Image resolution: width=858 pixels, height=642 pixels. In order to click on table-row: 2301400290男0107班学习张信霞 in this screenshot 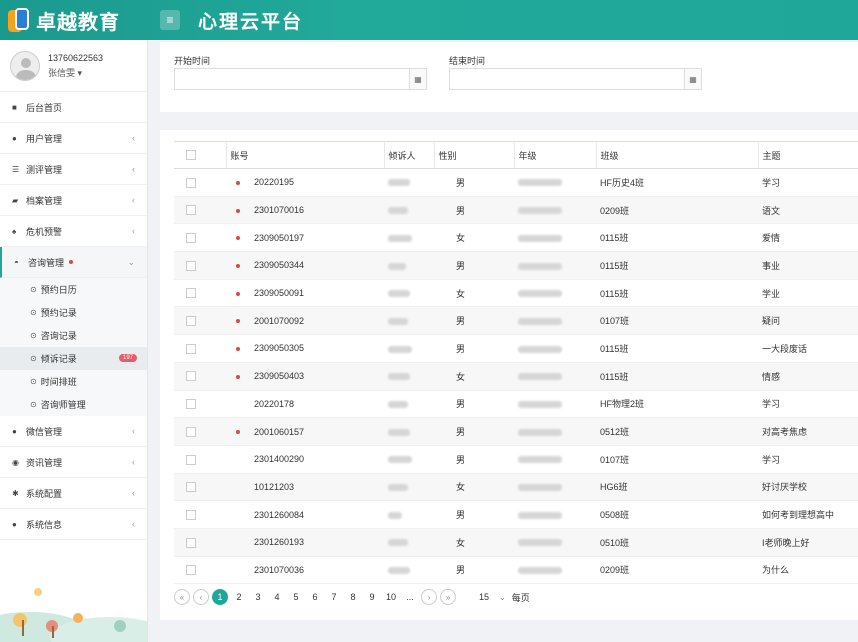, I will do `click(516, 459)`.